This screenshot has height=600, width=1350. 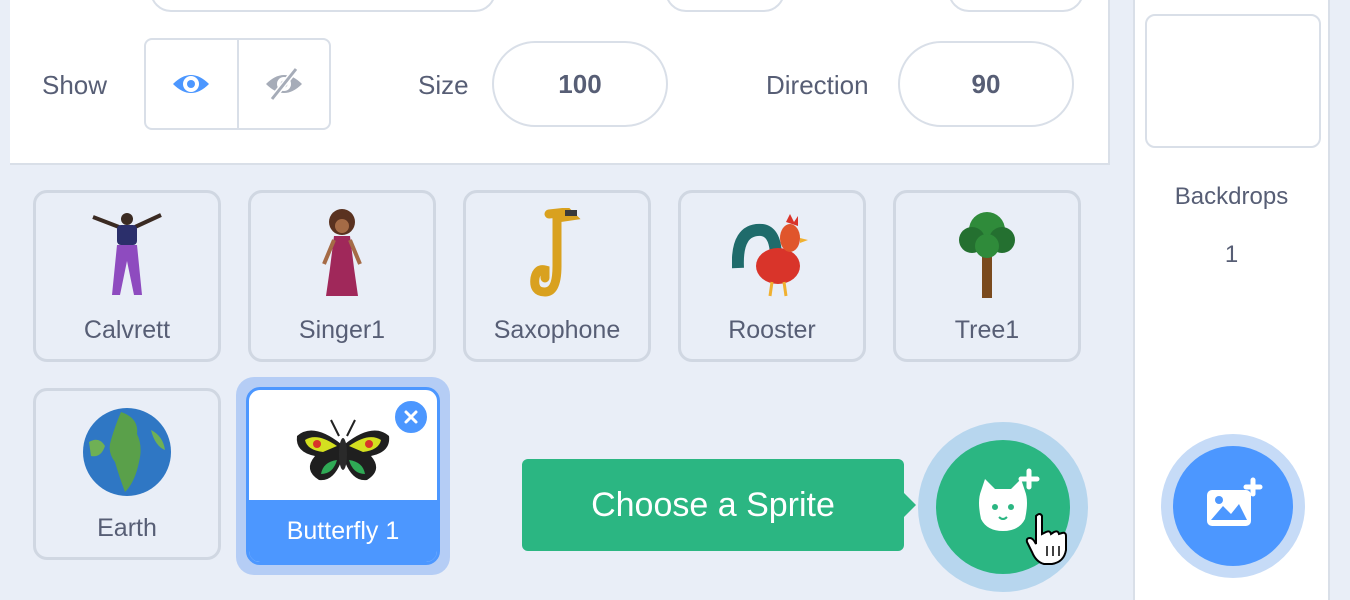 I want to click on eye-slash-icon, so click(x=283, y=84).